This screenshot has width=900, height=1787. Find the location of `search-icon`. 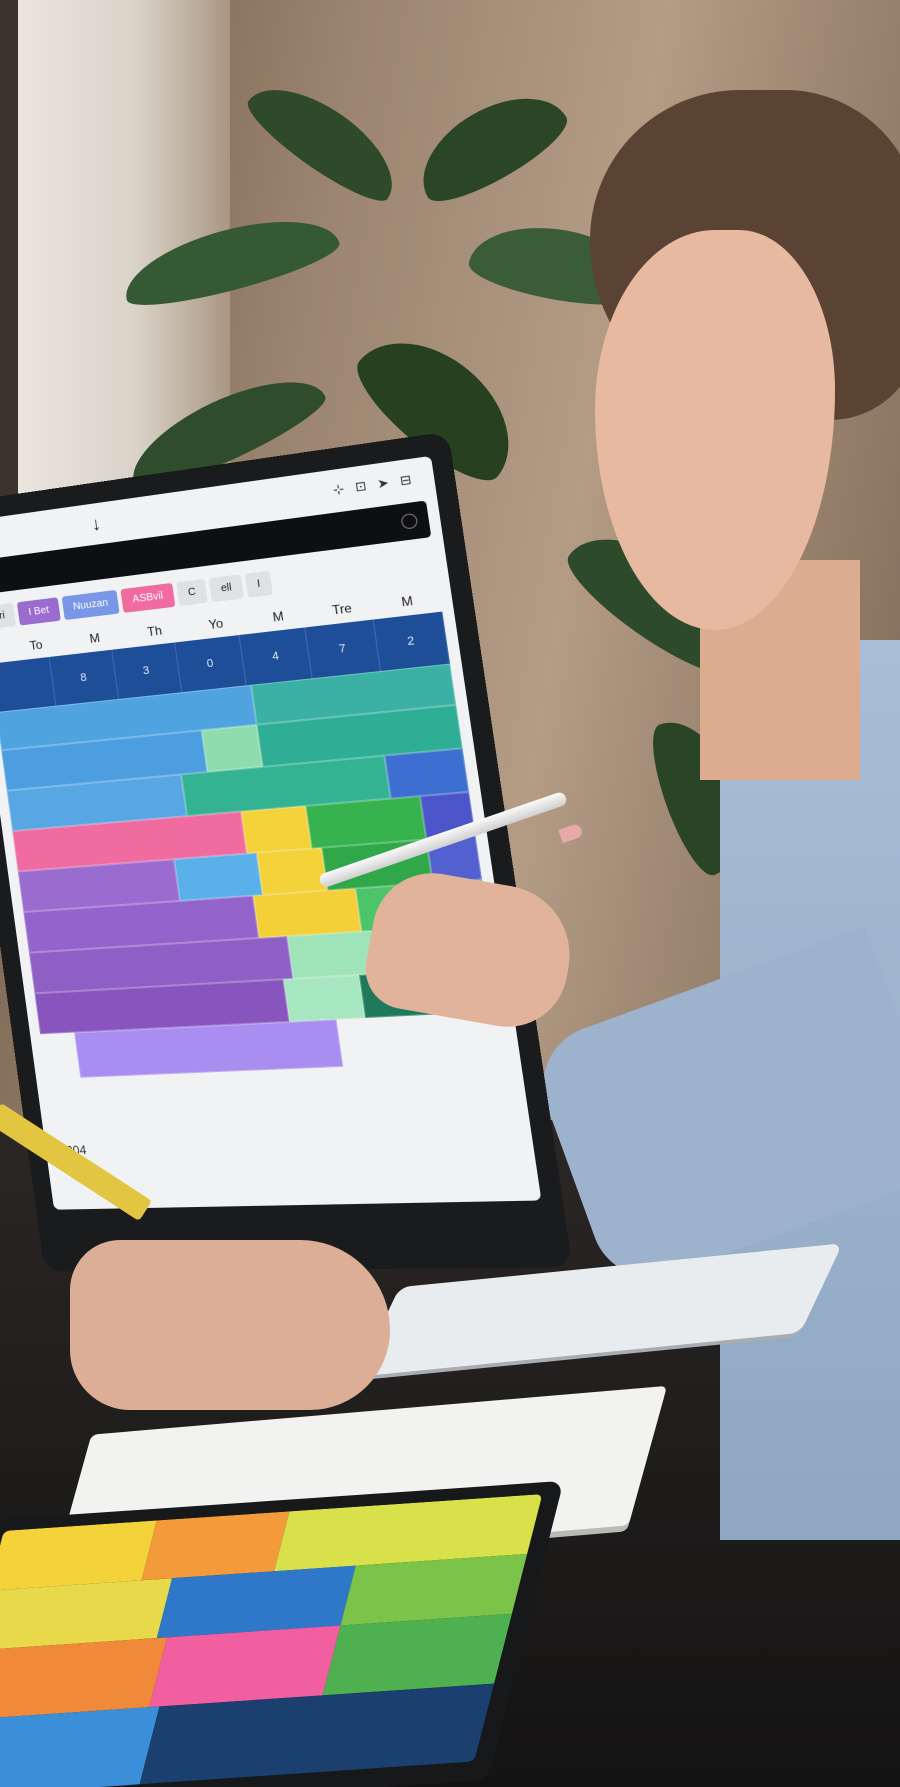

search-icon is located at coordinates (409, 521).